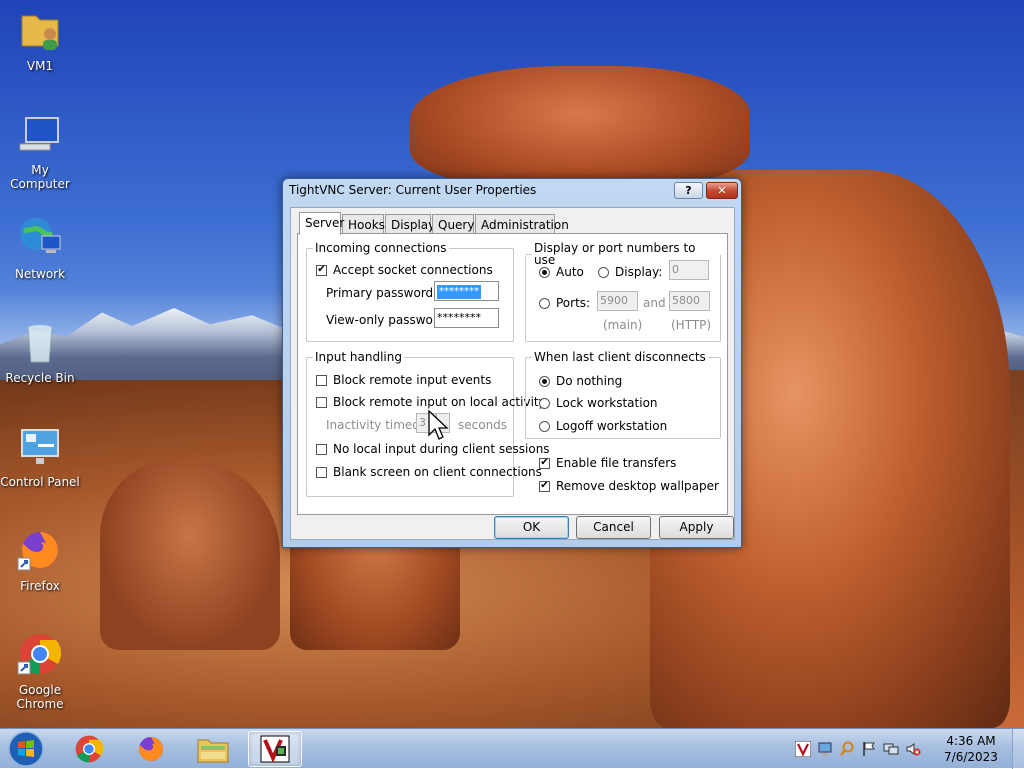 Image resolution: width=1024 pixels, height=769 pixels. I want to click on chrome-icon, so click(39, 654).